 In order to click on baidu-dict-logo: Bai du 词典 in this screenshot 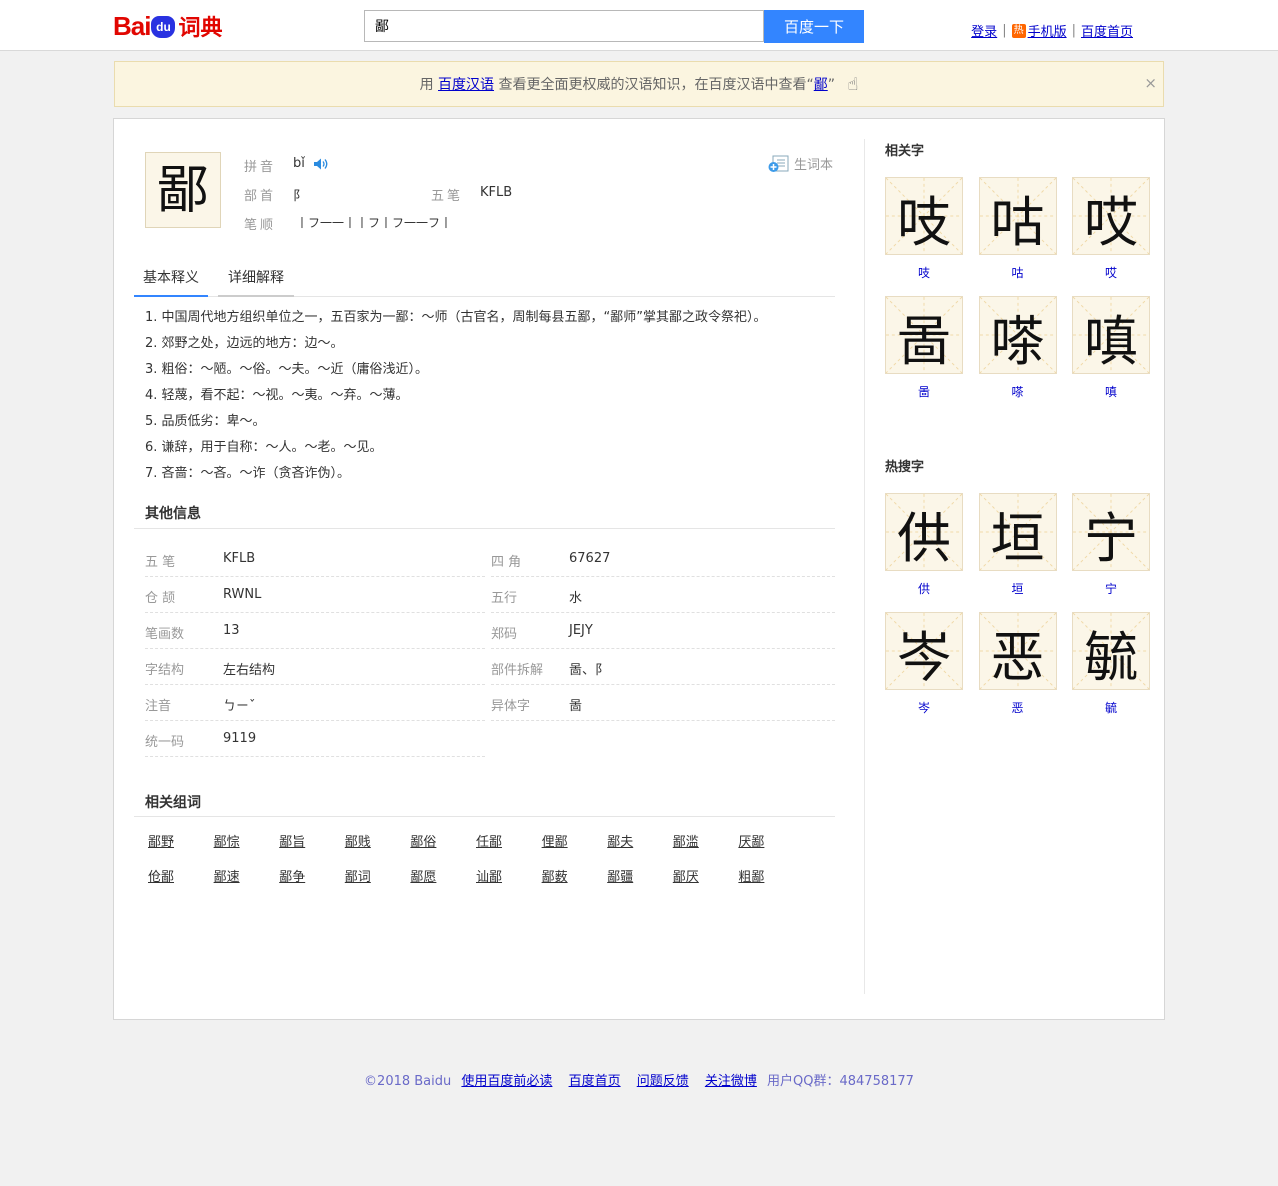, I will do `click(167, 26)`.